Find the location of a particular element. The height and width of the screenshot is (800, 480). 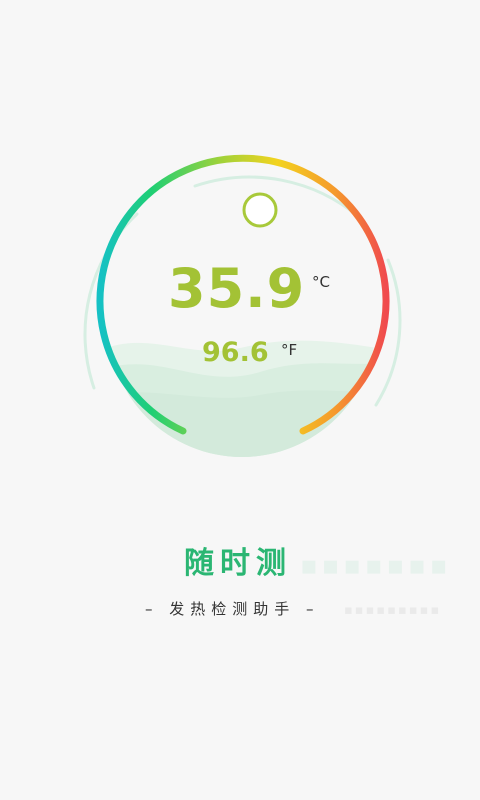

app-subtitle: – 发热检测助手 – is located at coordinates (232, 609).